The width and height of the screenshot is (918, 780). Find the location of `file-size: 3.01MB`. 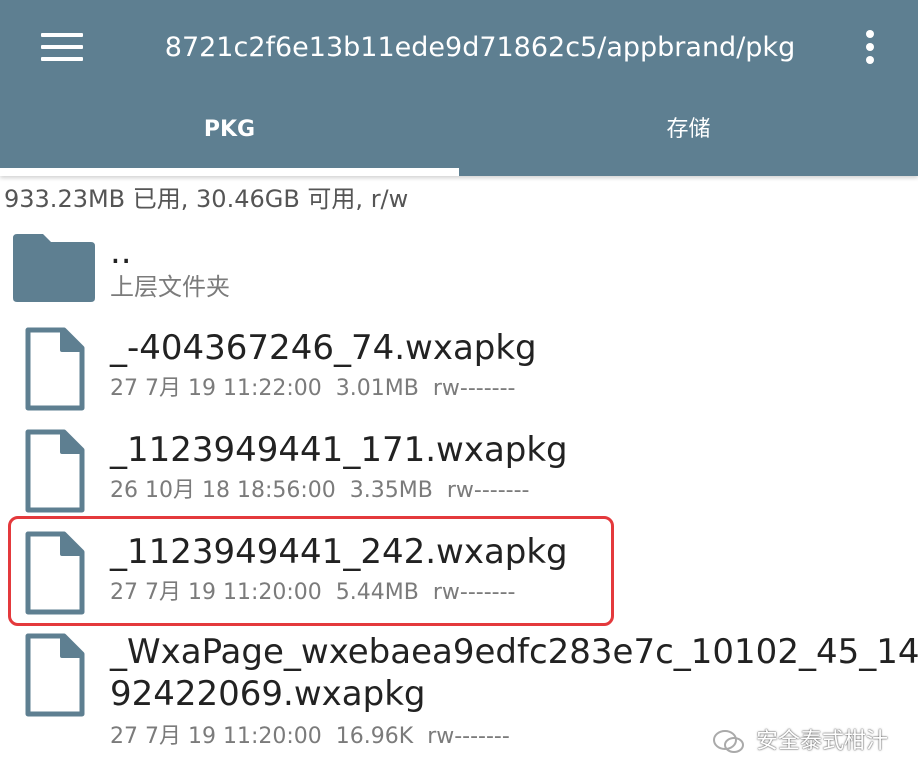

file-size: 3.01MB is located at coordinates (377, 388).